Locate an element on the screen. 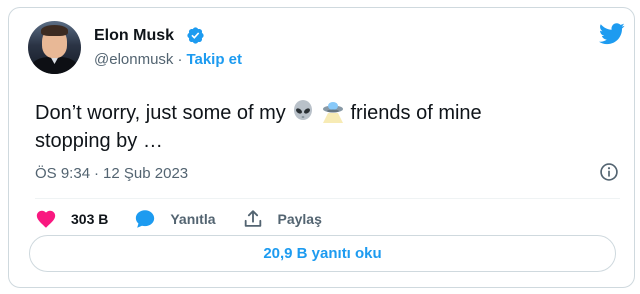  ufo-emoji is located at coordinates (332, 112).